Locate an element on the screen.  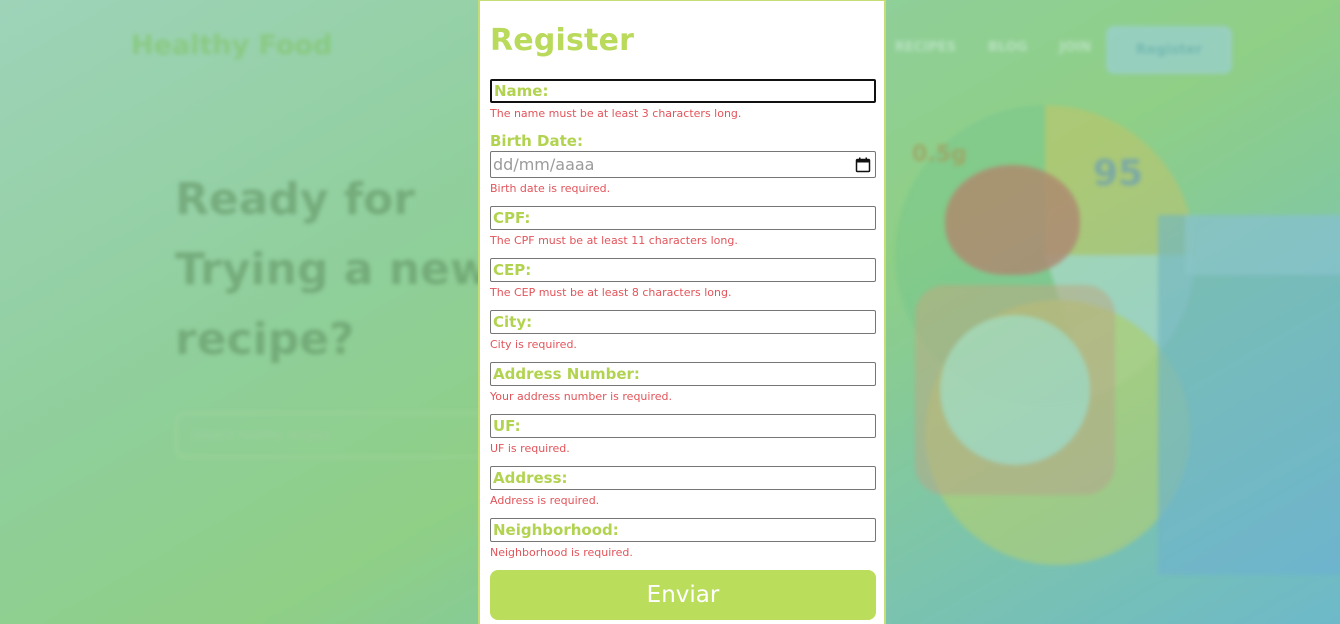
nav-item-join: JOIN is located at coordinates (1076, 47).